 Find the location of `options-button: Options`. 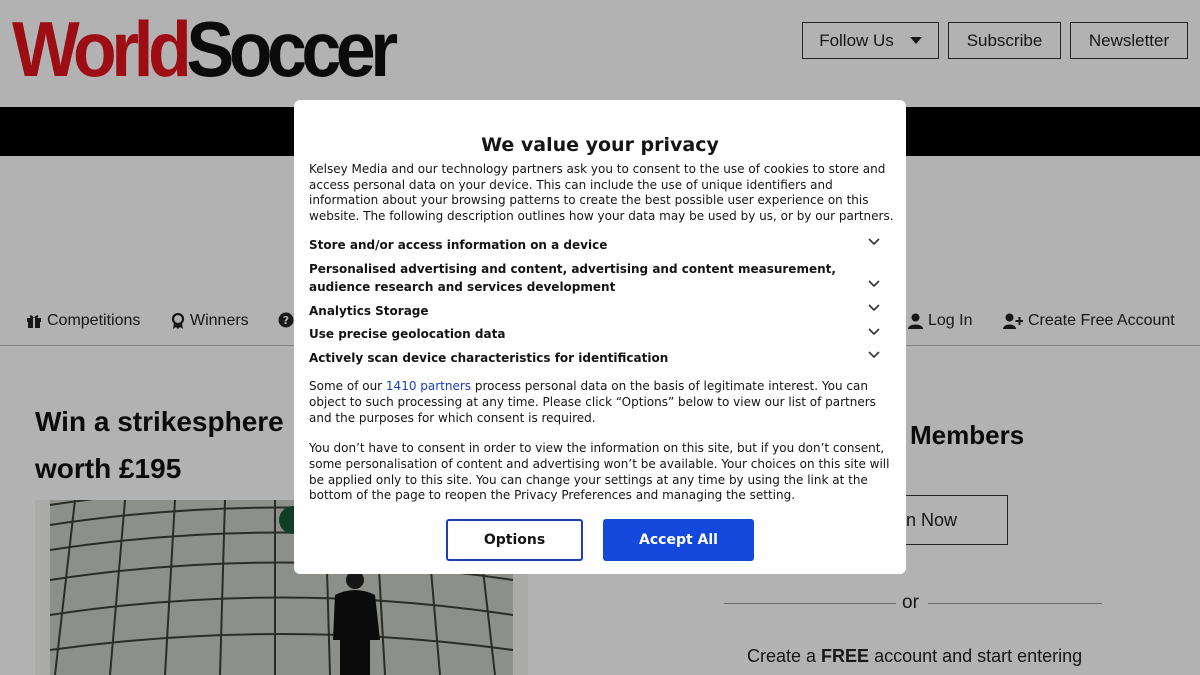

options-button: Options is located at coordinates (514, 540).